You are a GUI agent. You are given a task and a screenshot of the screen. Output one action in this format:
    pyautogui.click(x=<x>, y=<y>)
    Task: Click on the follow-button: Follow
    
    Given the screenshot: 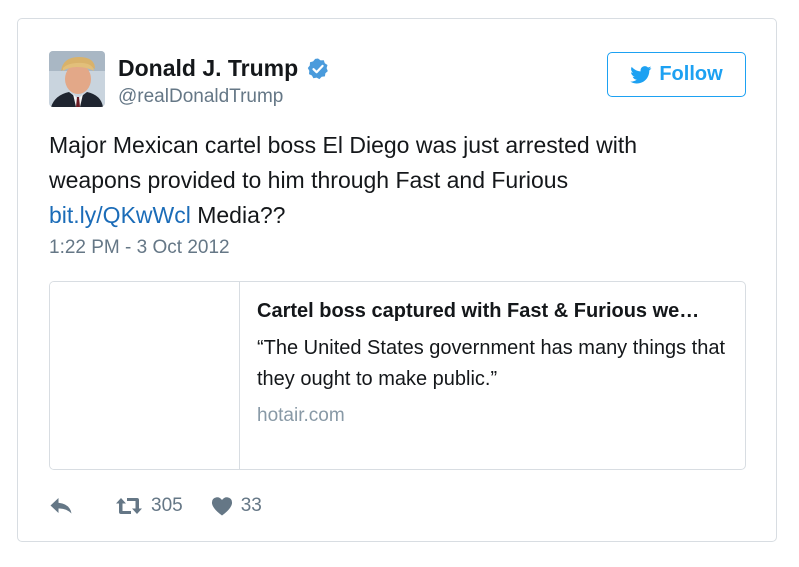 What is the action you would take?
    pyautogui.click(x=676, y=74)
    